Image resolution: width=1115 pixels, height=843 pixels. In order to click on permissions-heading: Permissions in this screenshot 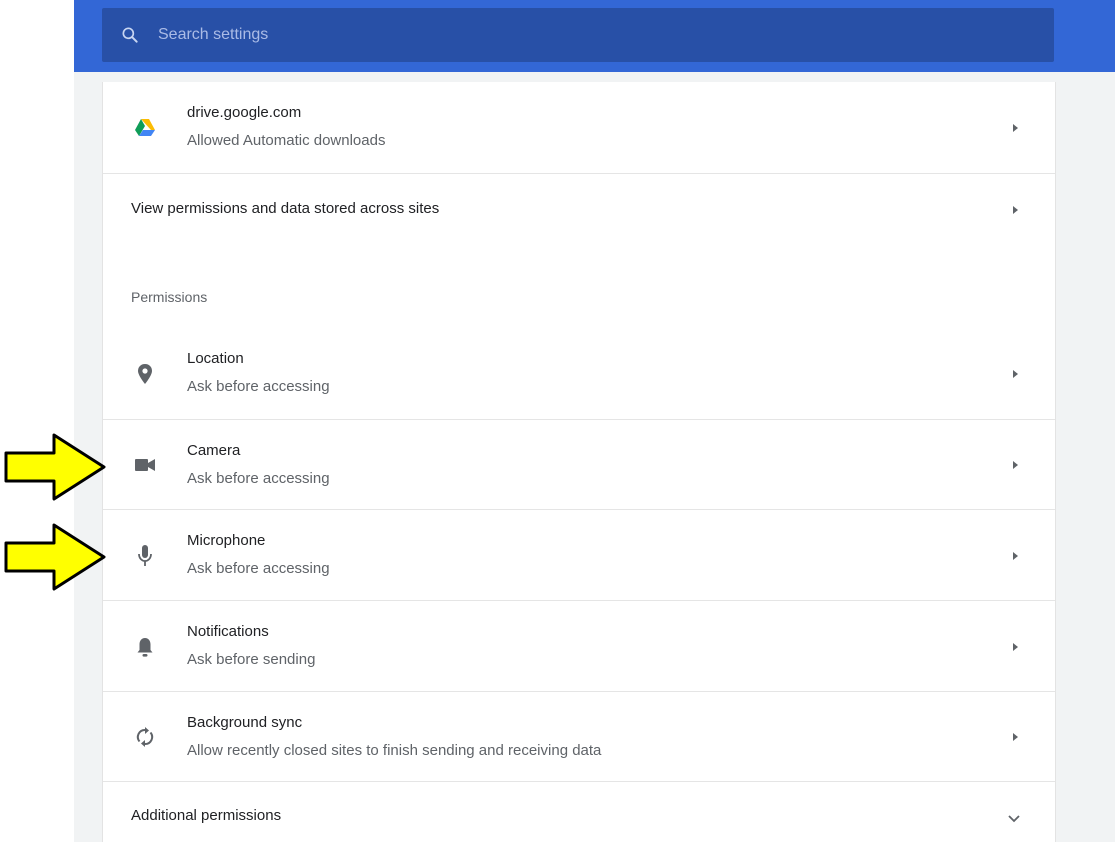, I will do `click(169, 297)`.